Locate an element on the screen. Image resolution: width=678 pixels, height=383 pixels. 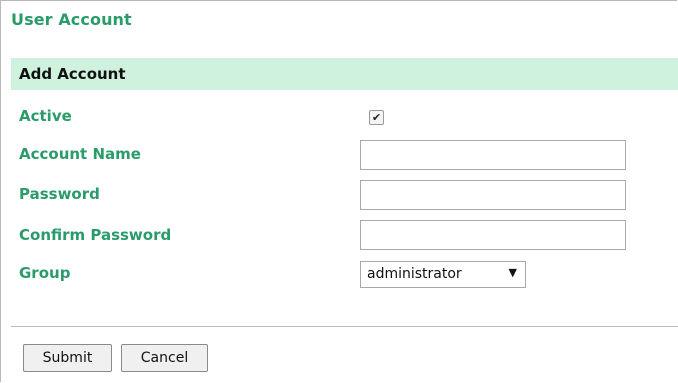
group-selected-value: administrator is located at coordinates (414, 274).